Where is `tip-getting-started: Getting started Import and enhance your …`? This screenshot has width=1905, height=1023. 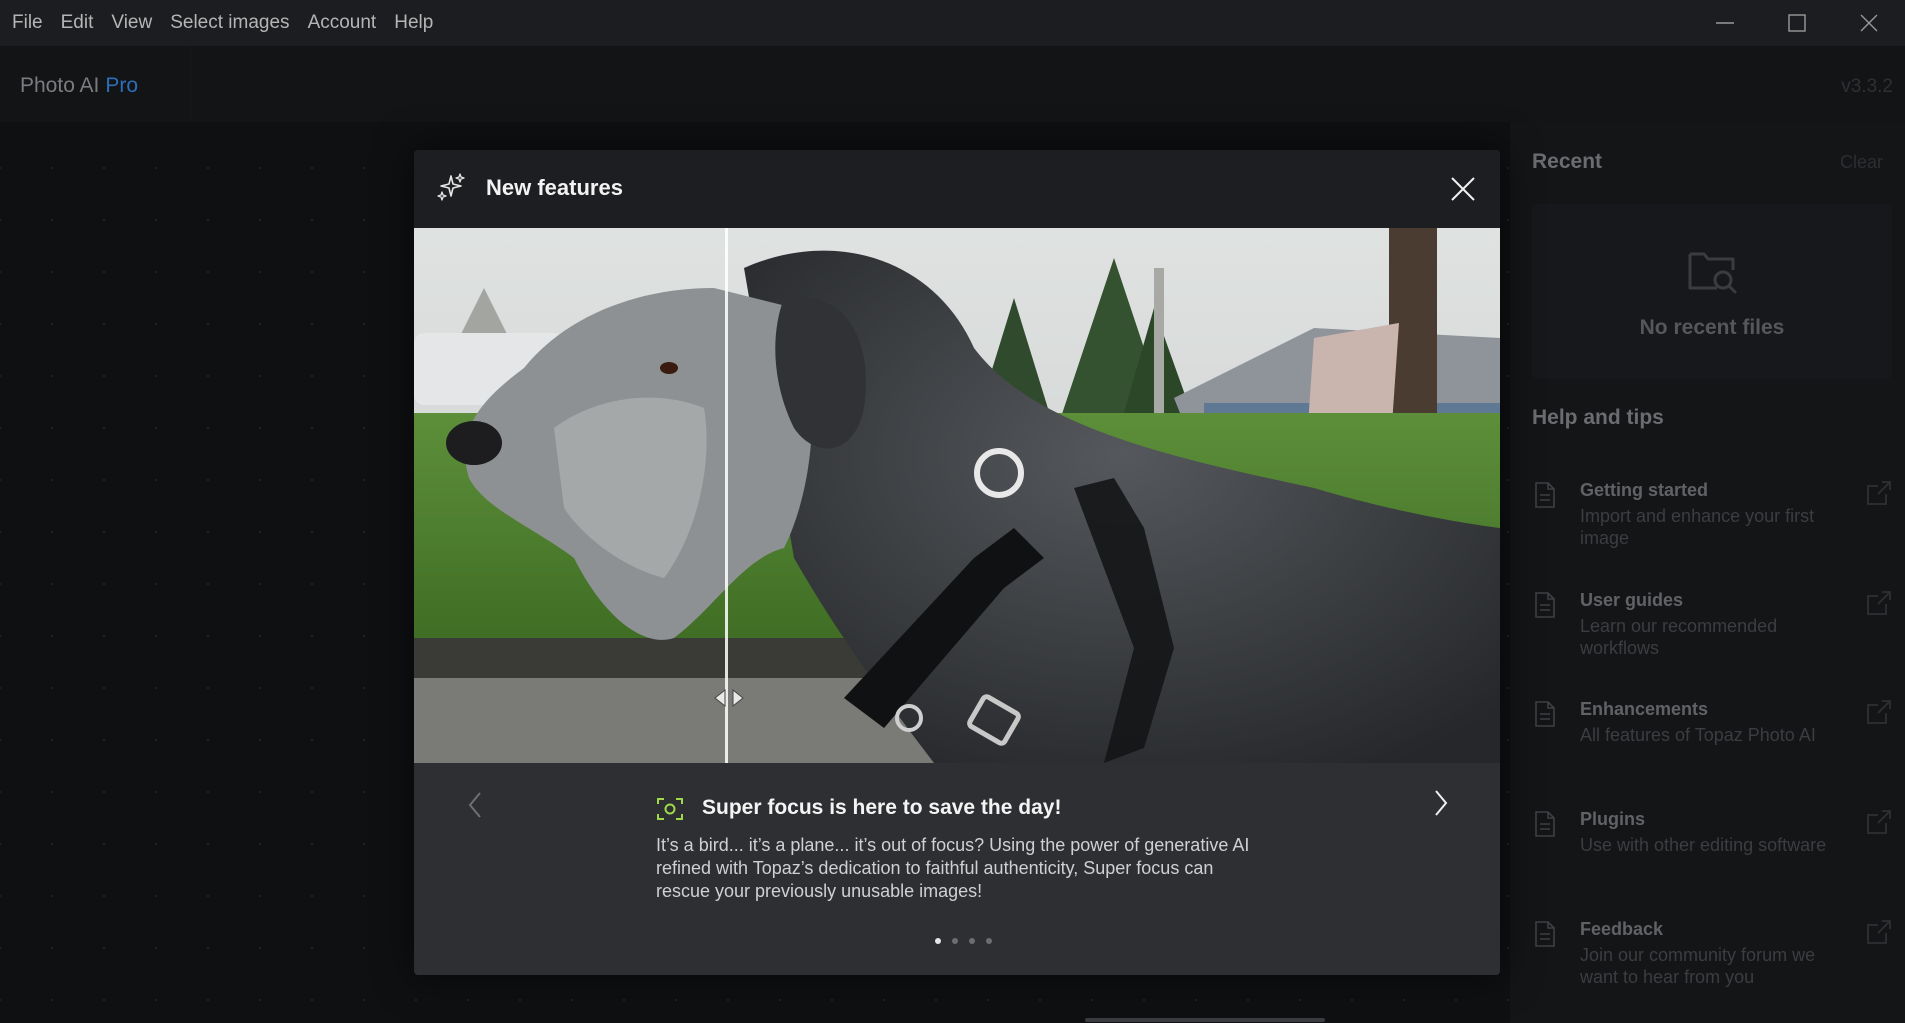 tip-getting-started: Getting started Import and enhance your … is located at coordinates (1712, 525).